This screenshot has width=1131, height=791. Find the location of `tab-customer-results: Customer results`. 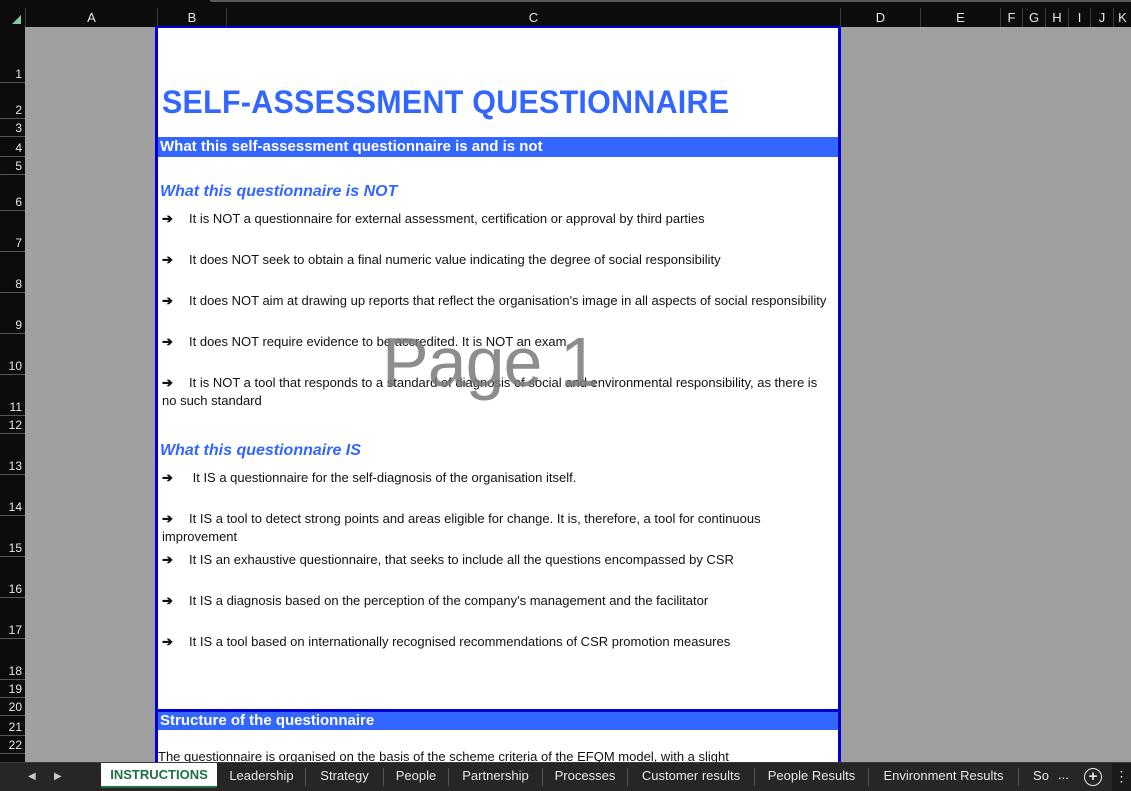

tab-customer-results: Customer results is located at coordinates (691, 777).